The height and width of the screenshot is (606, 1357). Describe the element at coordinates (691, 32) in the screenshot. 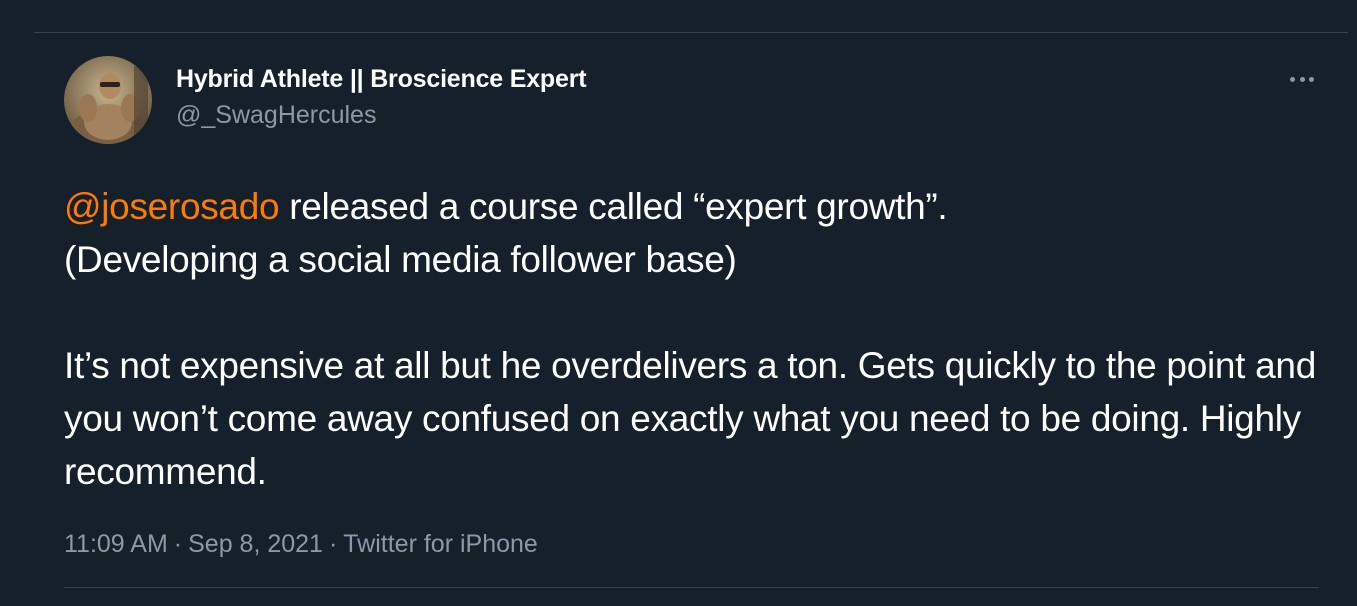

I see `top-divider` at that location.